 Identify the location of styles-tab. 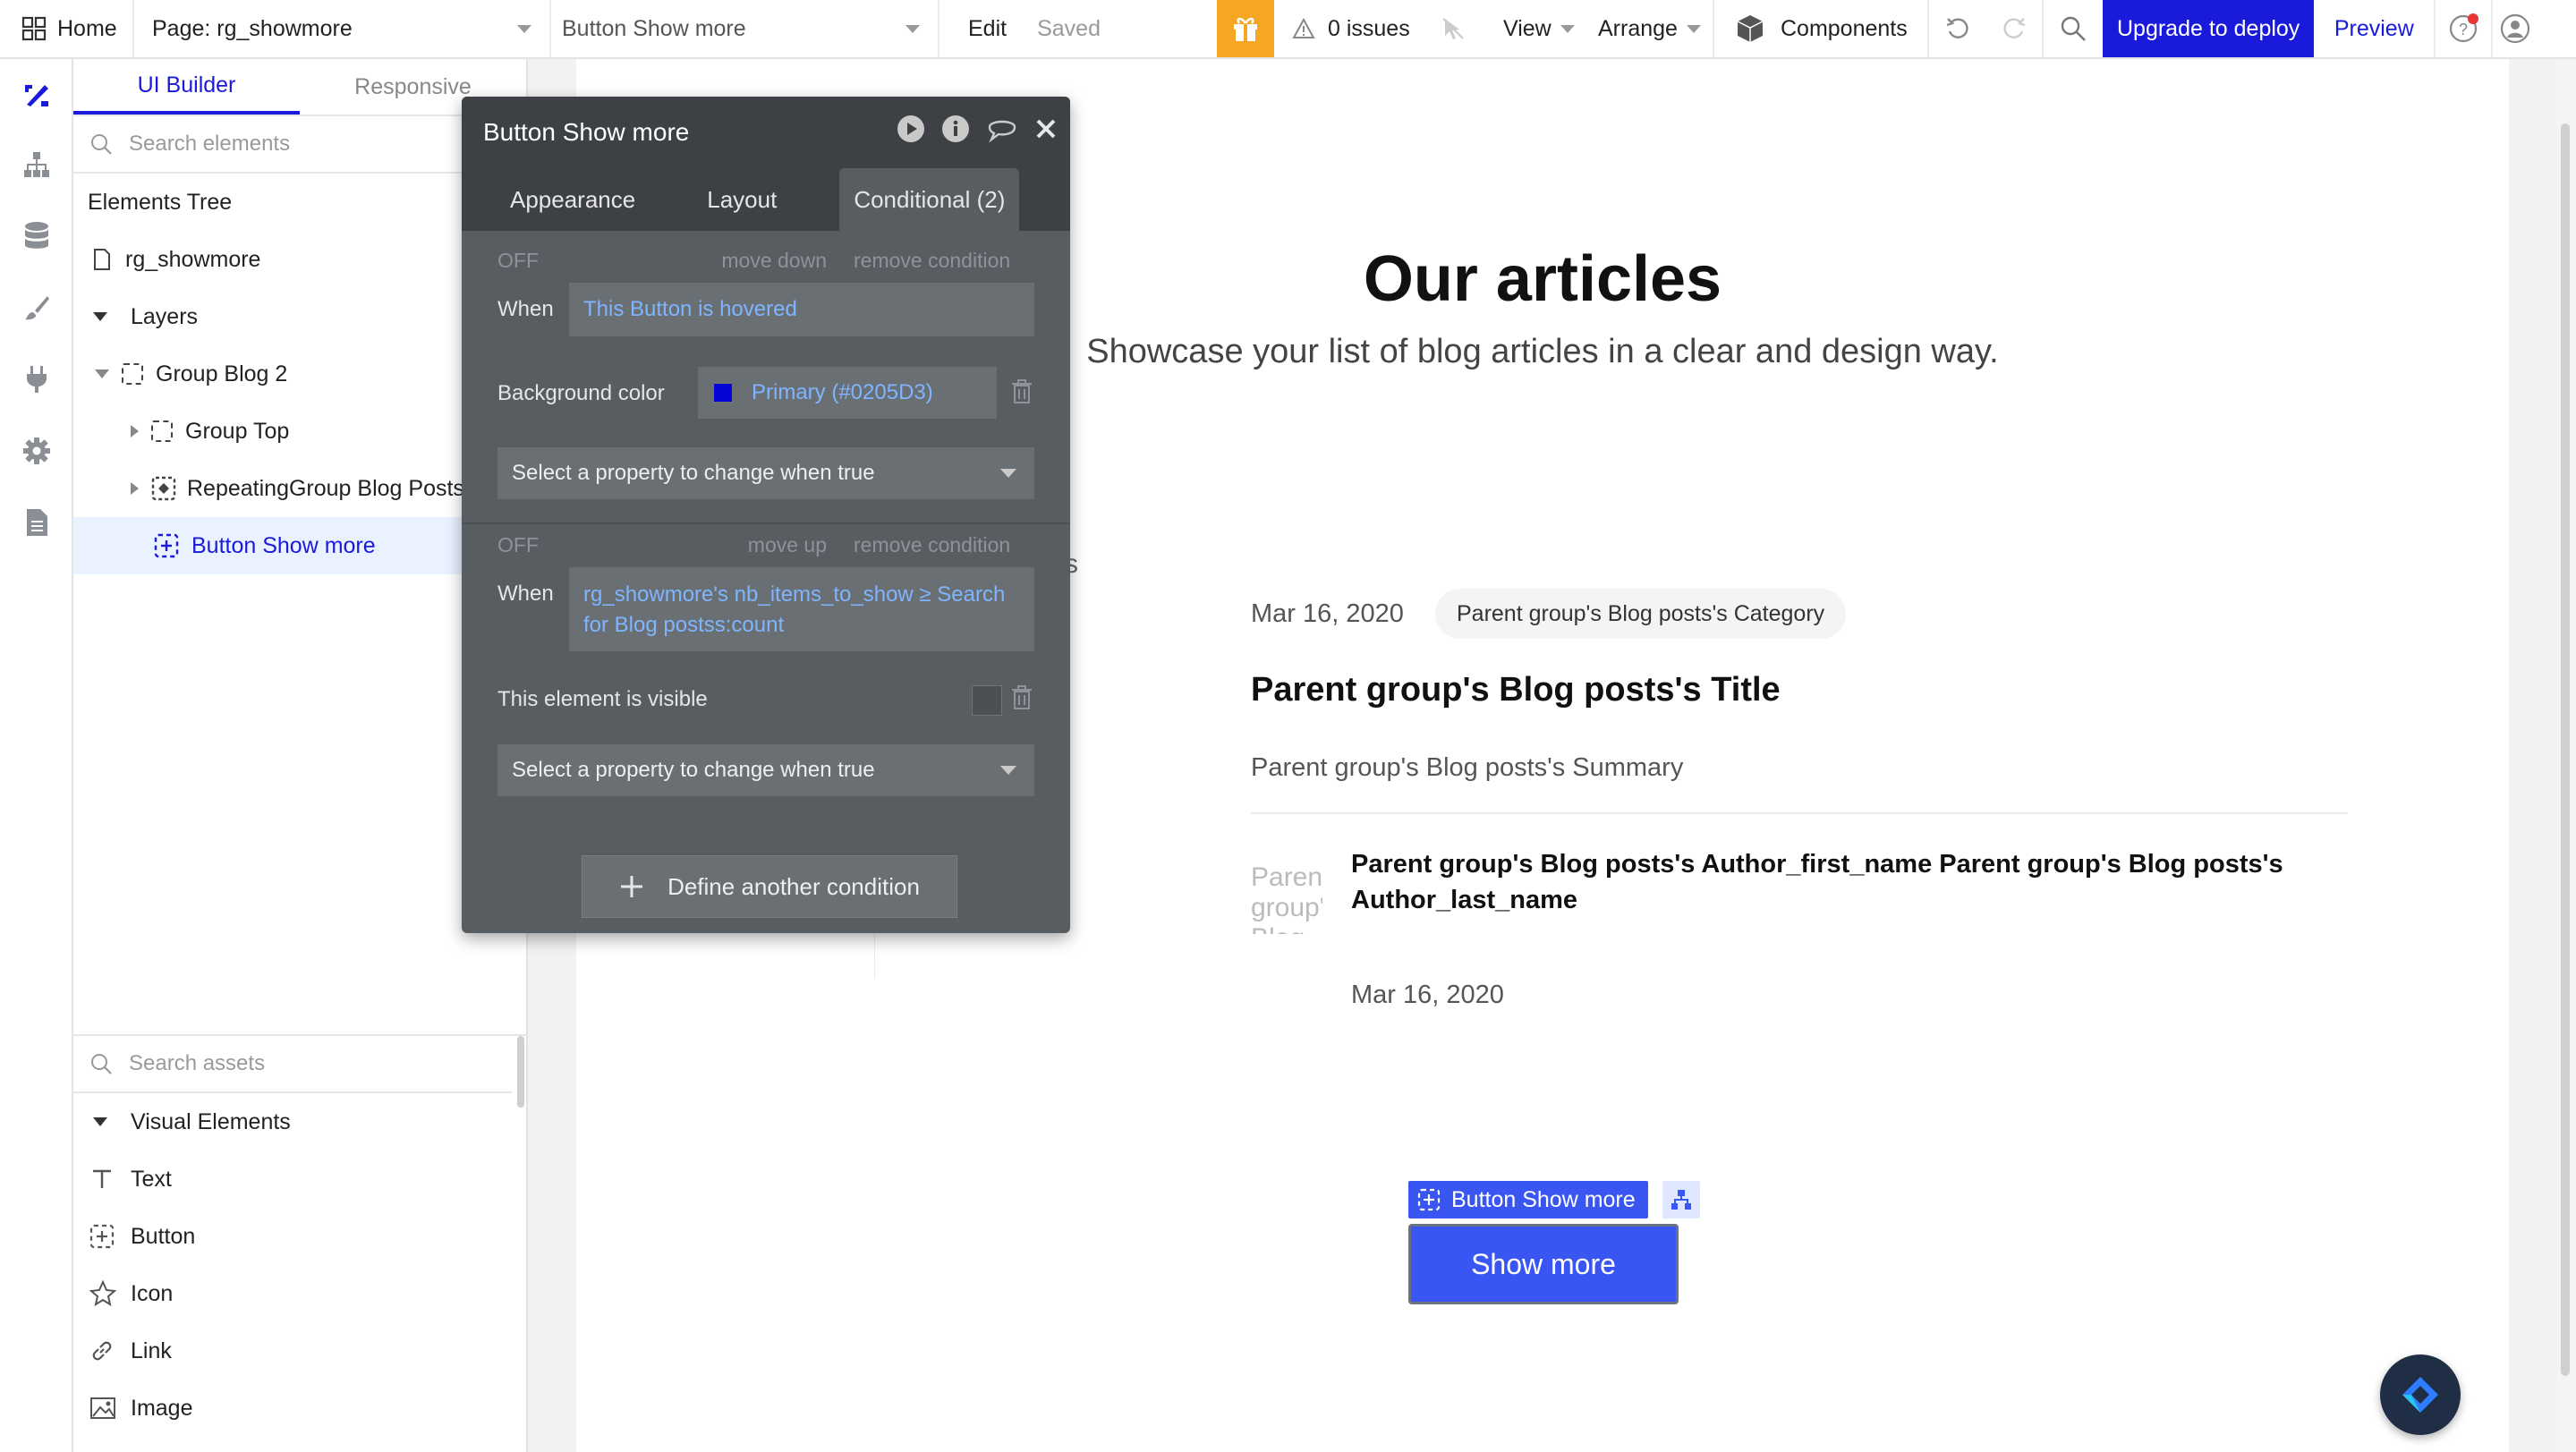
(37, 308).